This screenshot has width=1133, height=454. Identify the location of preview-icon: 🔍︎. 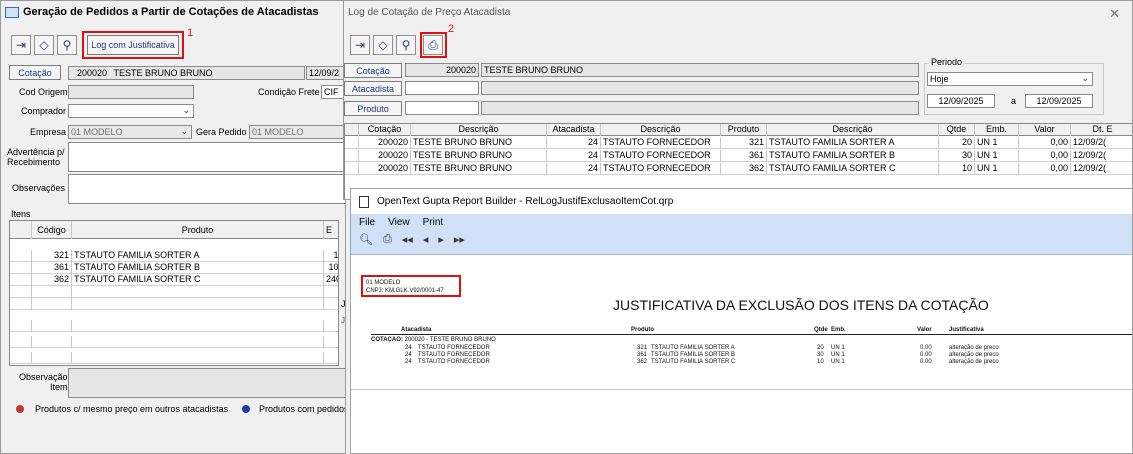
(366, 239).